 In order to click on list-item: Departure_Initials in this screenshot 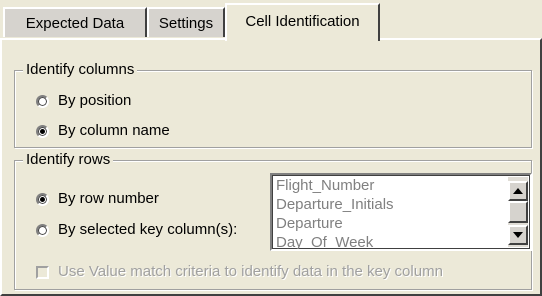, I will do `click(335, 204)`.